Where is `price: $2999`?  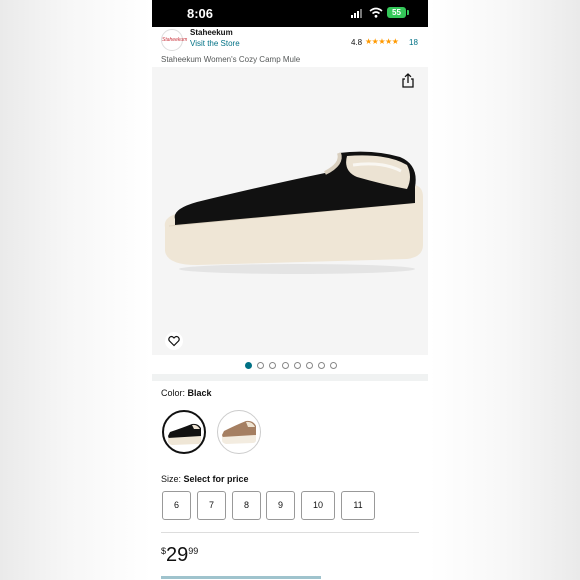 price: $2999 is located at coordinates (179, 555).